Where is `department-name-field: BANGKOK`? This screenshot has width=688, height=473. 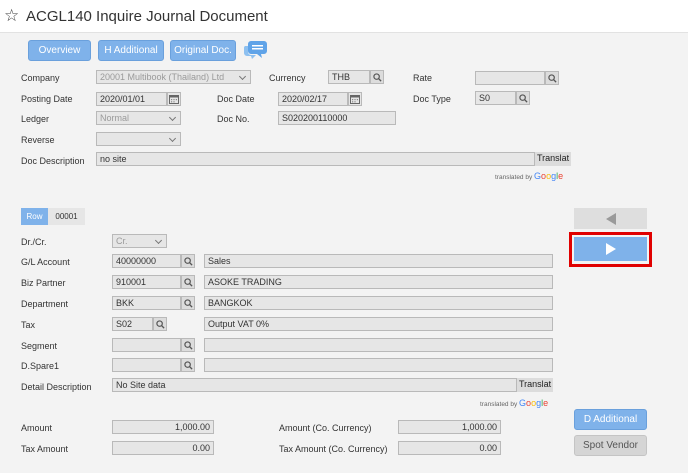 department-name-field: BANGKOK is located at coordinates (378, 303).